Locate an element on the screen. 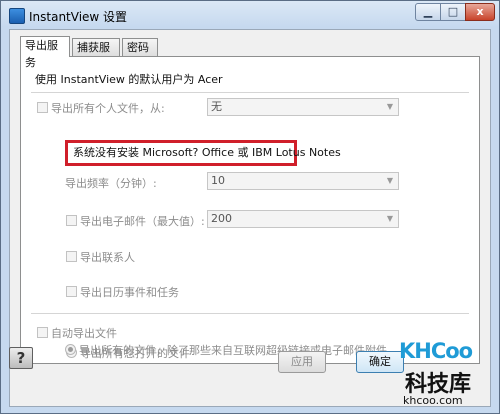 Image resolution: width=500 pixels, height=414 pixels. help-button: ? is located at coordinates (21, 358).